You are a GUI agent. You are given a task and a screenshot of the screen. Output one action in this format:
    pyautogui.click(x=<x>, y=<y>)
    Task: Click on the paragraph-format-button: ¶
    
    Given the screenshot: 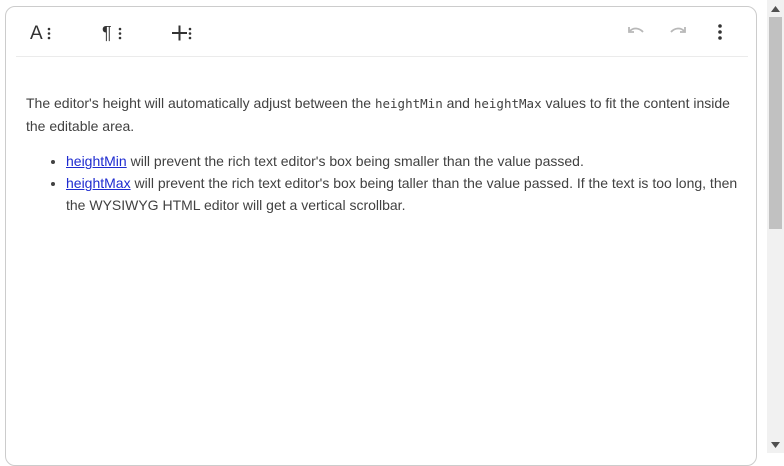 What is the action you would take?
    pyautogui.click(x=113, y=32)
    